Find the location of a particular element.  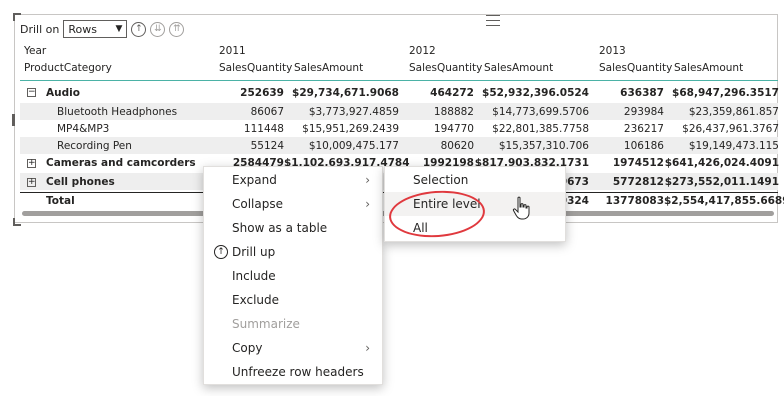

expand-all-icon: ⇈ is located at coordinates (177, 29).